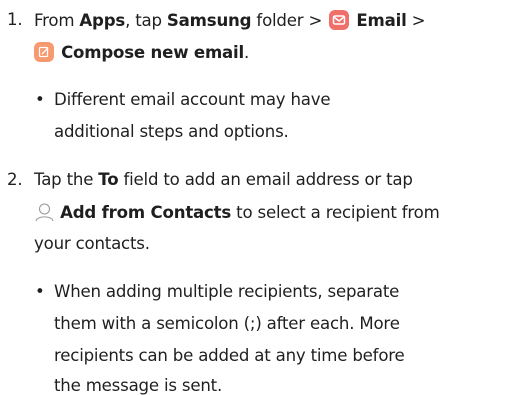 The height and width of the screenshot is (395, 505). I want to click on period: ., so click(247, 52).